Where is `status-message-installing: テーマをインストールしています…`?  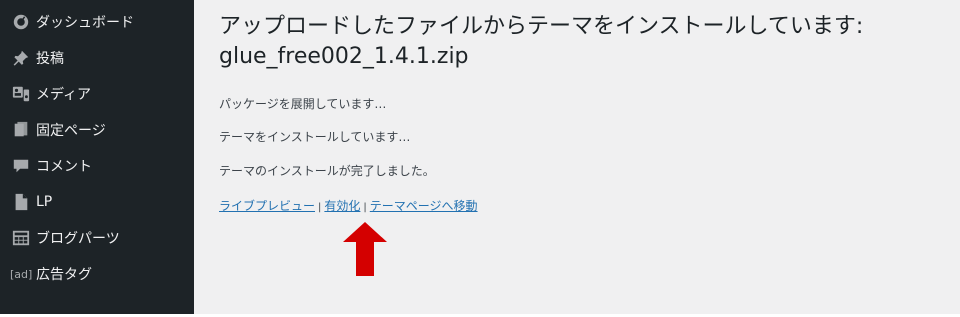 status-message-installing: テーマをインストールしています… is located at coordinates (315, 137).